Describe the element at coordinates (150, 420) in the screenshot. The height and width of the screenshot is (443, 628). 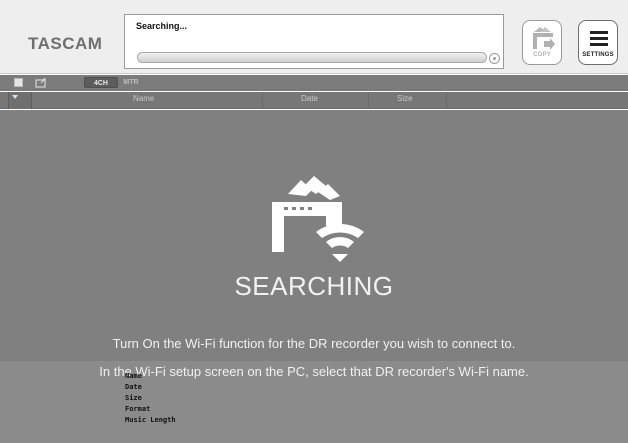
I see `detail-label-music-length: Music Length` at that location.